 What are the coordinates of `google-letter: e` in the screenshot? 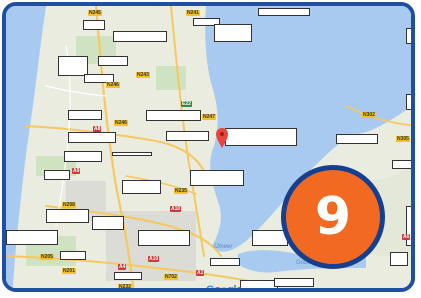 It's located at (239, 288).